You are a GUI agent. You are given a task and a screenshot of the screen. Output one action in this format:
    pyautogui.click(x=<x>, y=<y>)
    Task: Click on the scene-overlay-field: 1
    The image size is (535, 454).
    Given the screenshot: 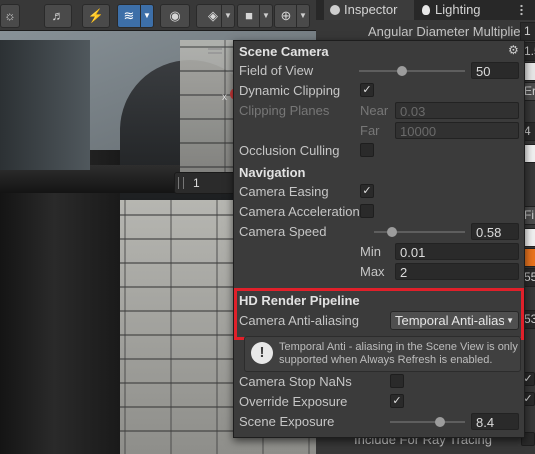 What is the action you would take?
    pyautogui.click(x=214, y=183)
    